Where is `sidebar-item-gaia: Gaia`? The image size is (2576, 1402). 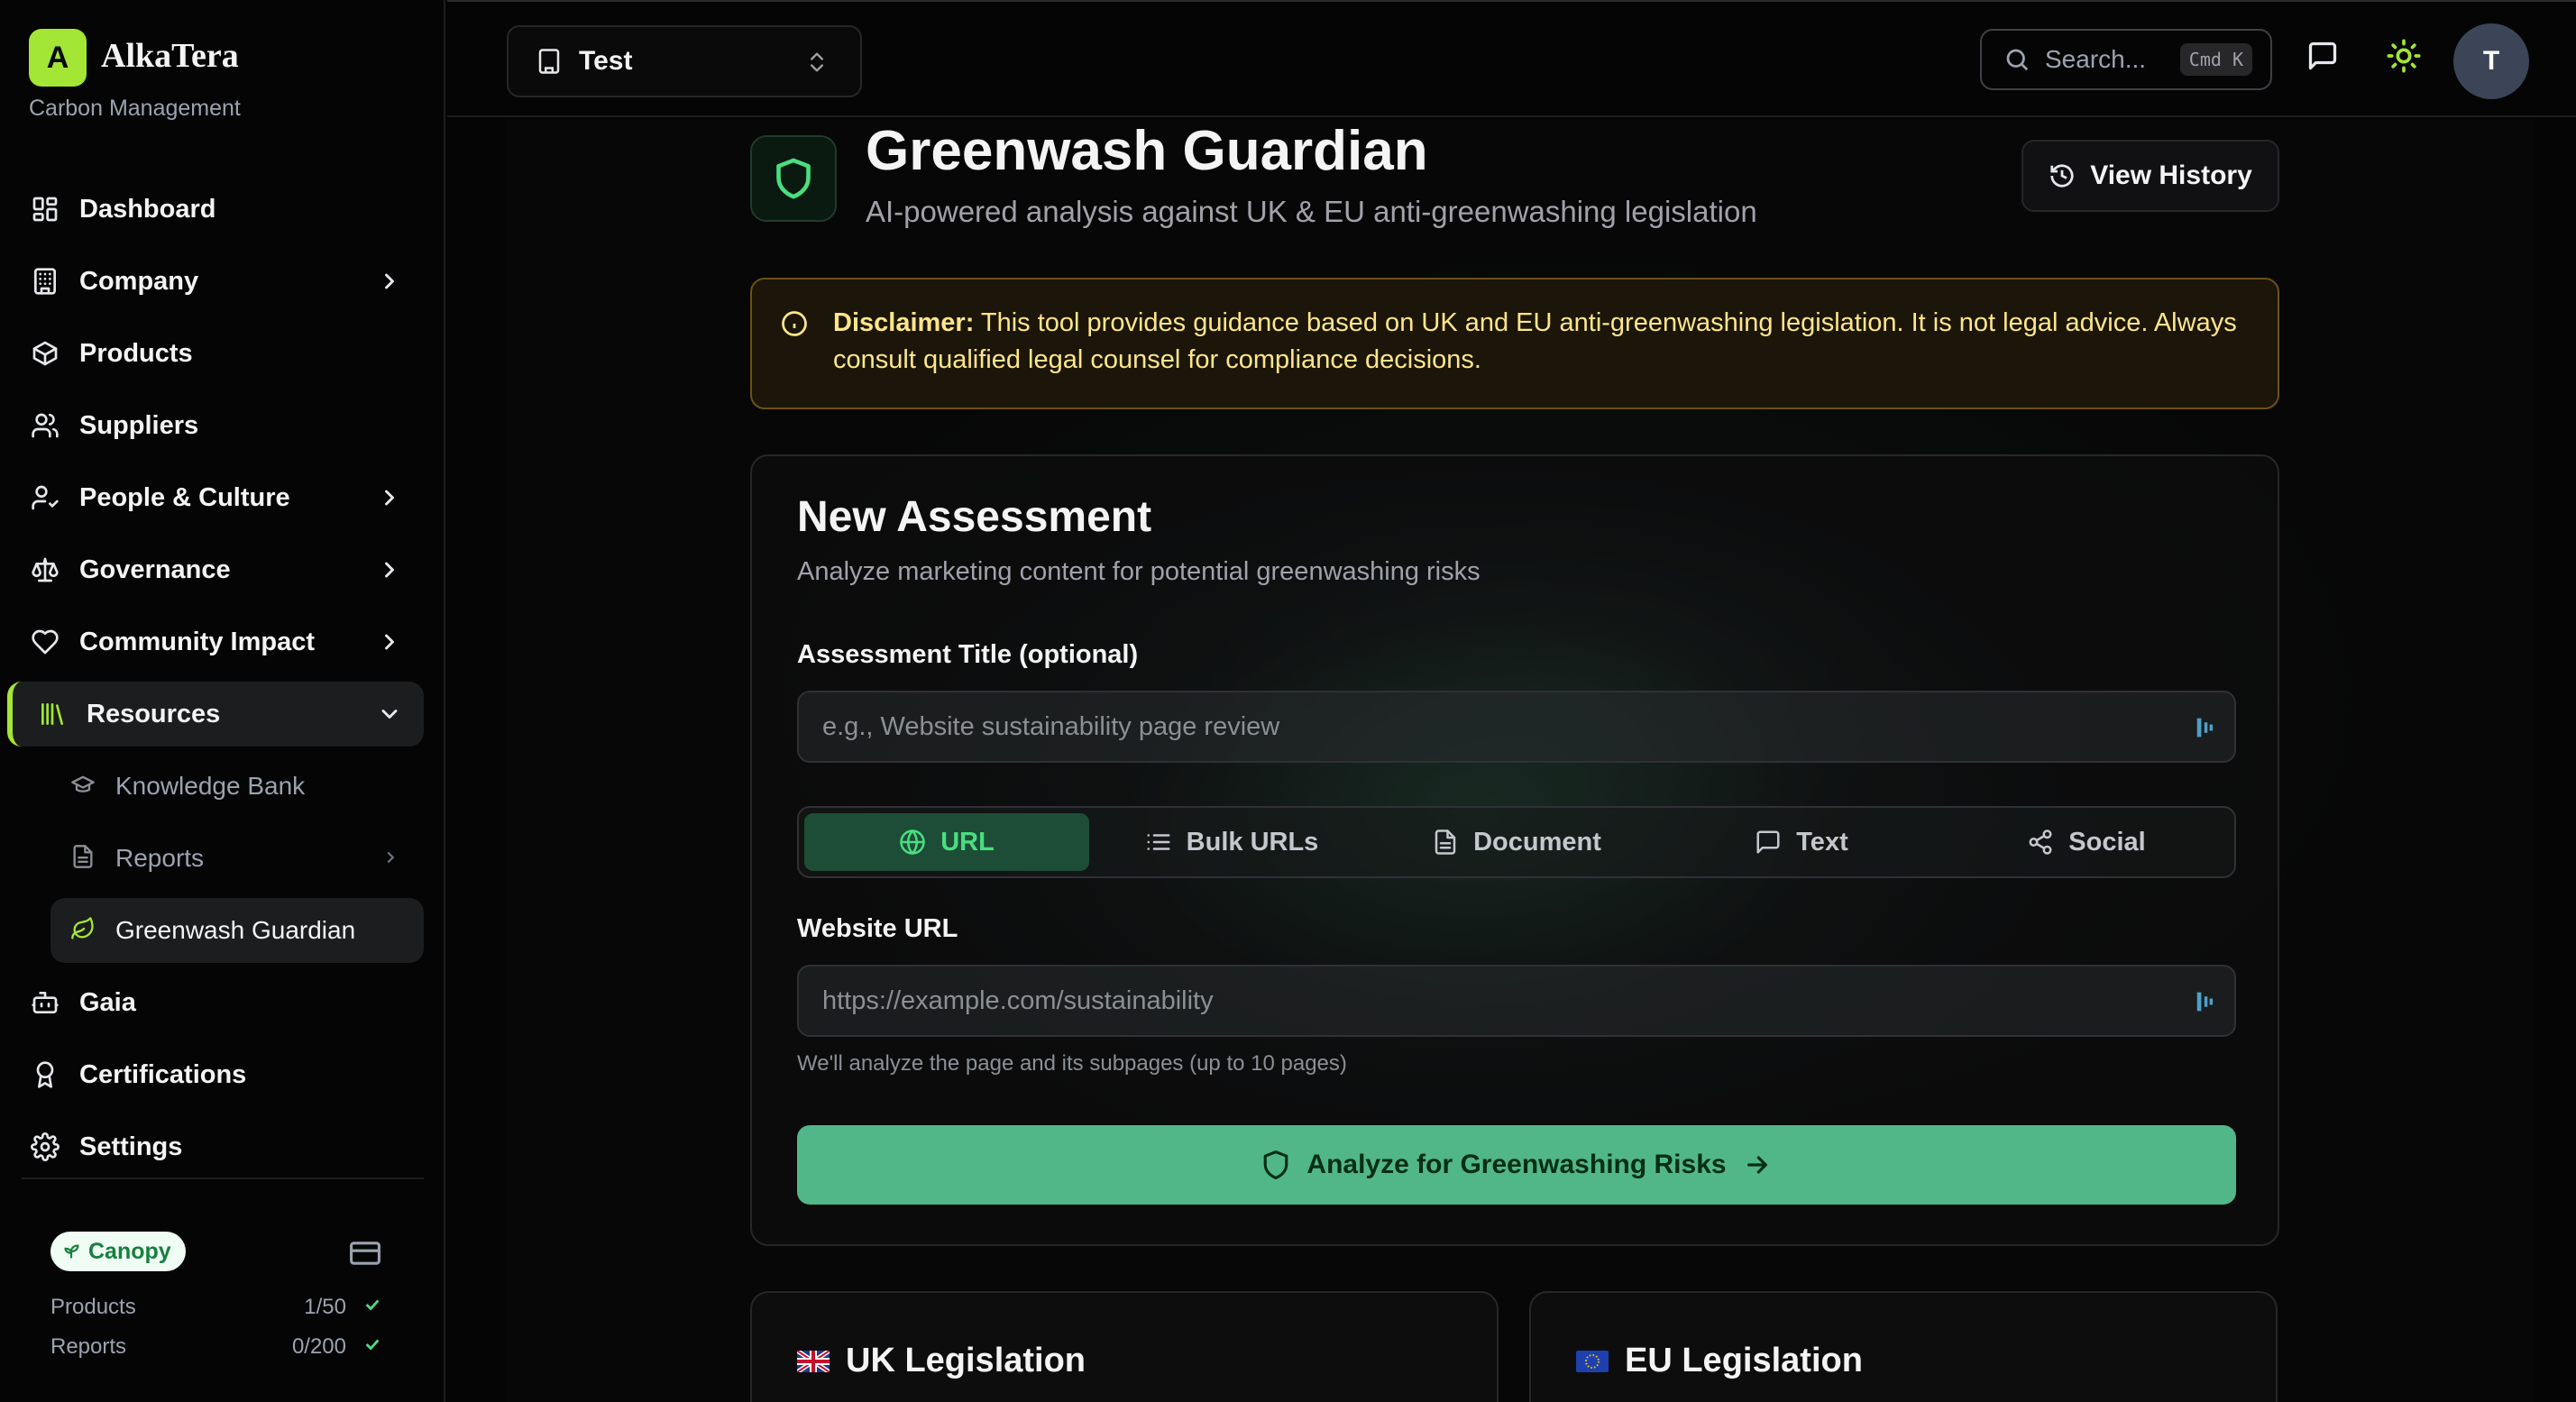
sidebar-item-gaia: Gaia is located at coordinates (215, 1002).